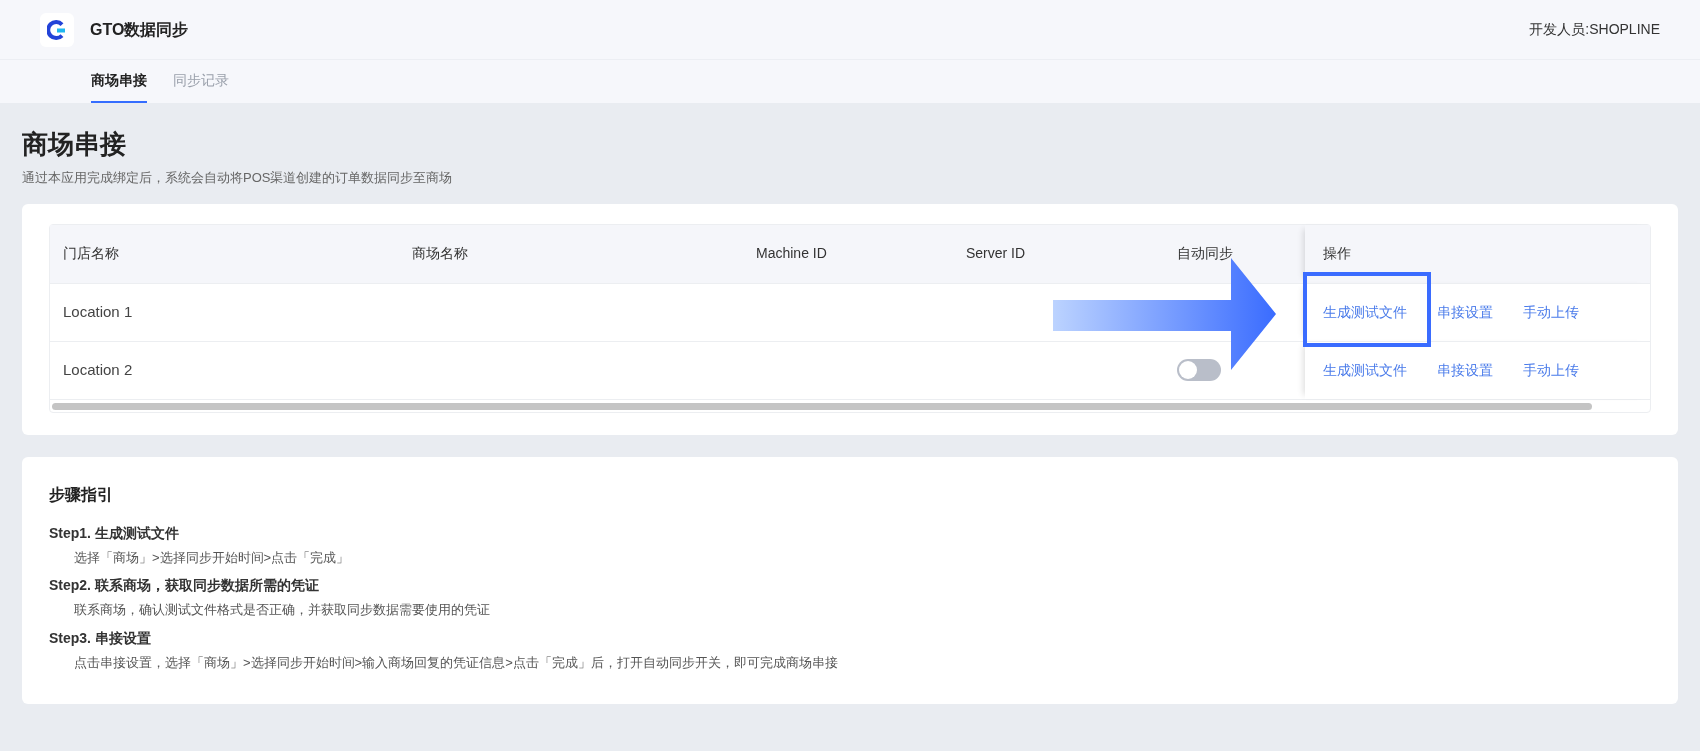 This screenshot has width=1700, height=751. What do you see at coordinates (98, 369) in the screenshot?
I see `table-cell-text: Location 2` at bounding box center [98, 369].